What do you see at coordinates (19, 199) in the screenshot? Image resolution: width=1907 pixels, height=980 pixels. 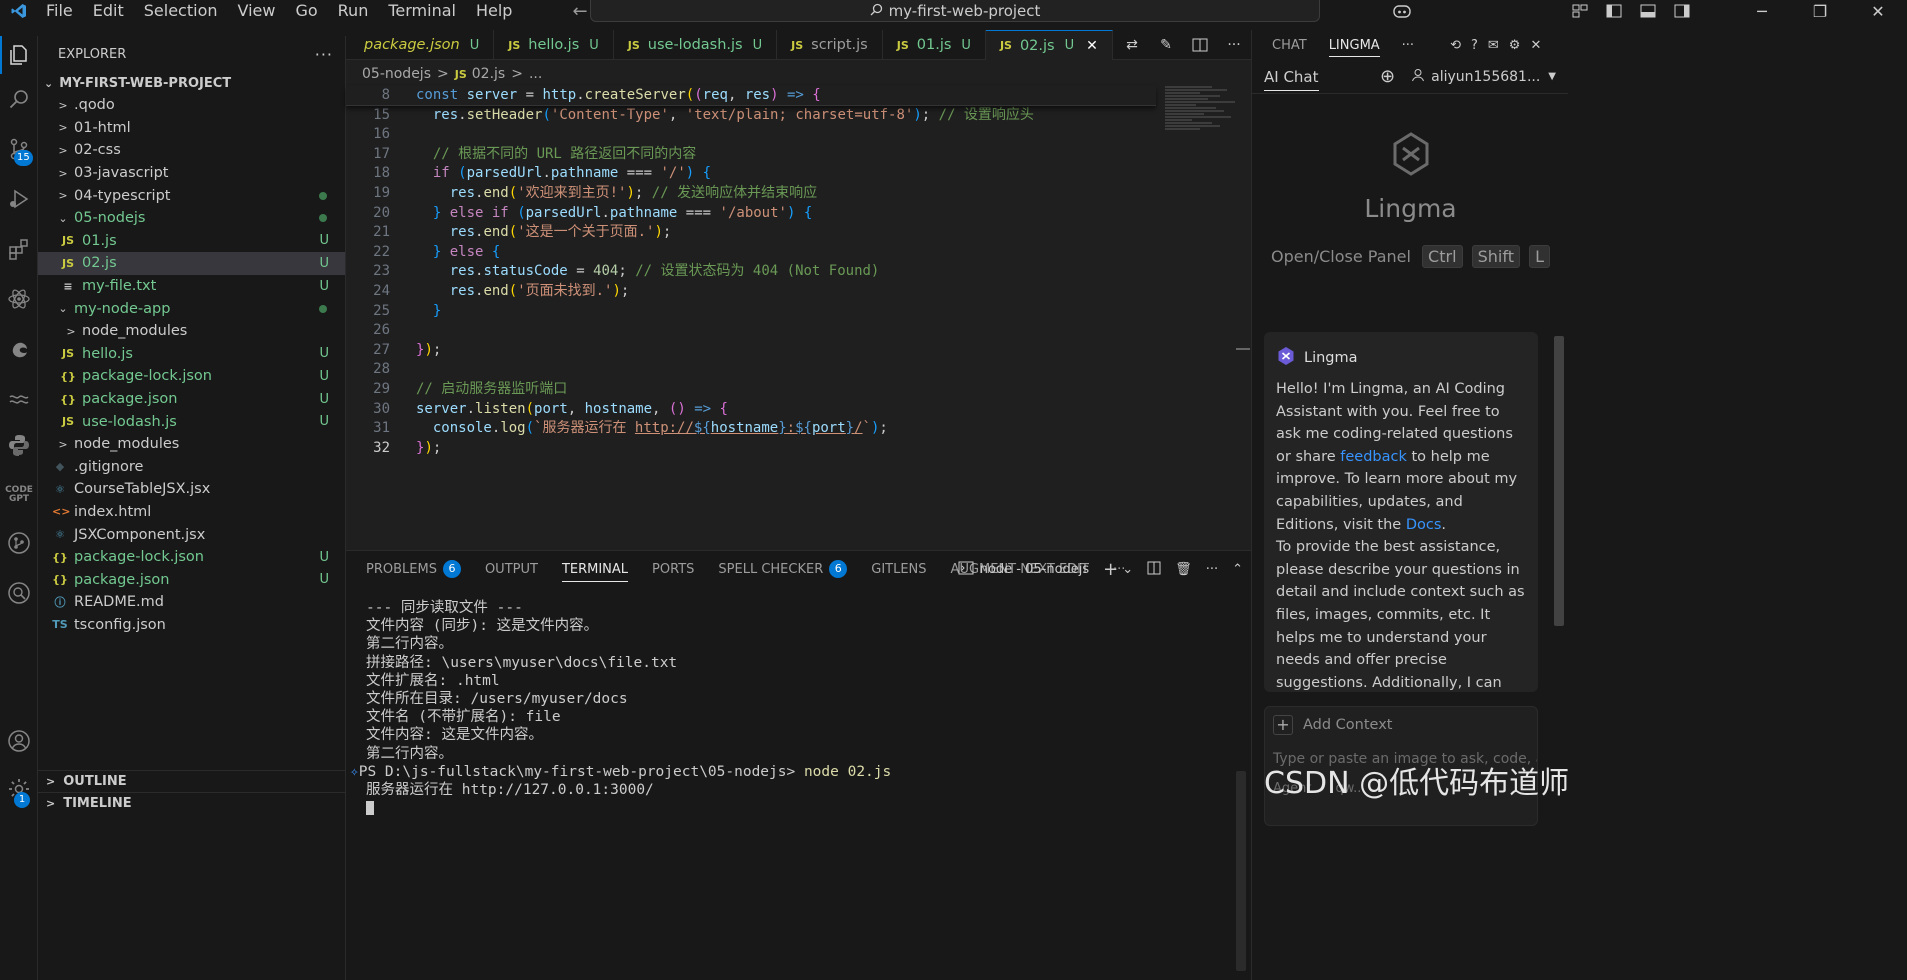 I see `run-debug-icon` at bounding box center [19, 199].